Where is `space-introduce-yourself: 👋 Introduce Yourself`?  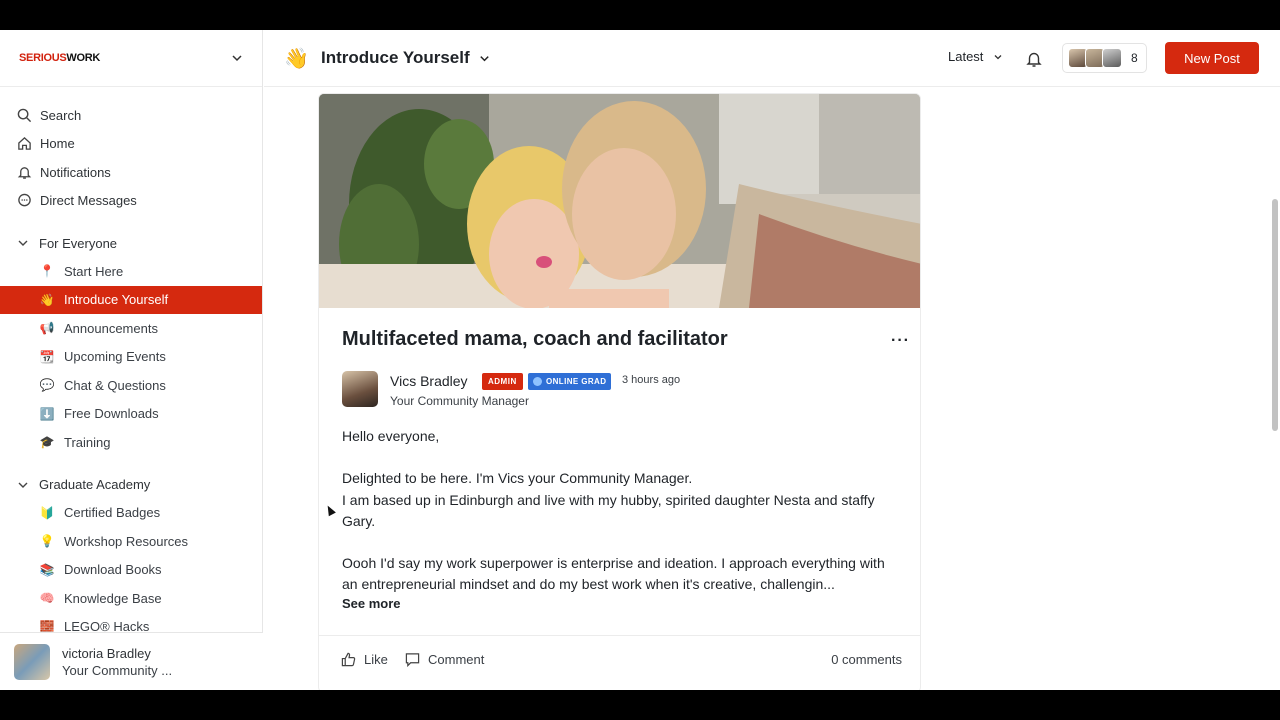 space-introduce-yourself: 👋 Introduce Yourself is located at coordinates (131, 299).